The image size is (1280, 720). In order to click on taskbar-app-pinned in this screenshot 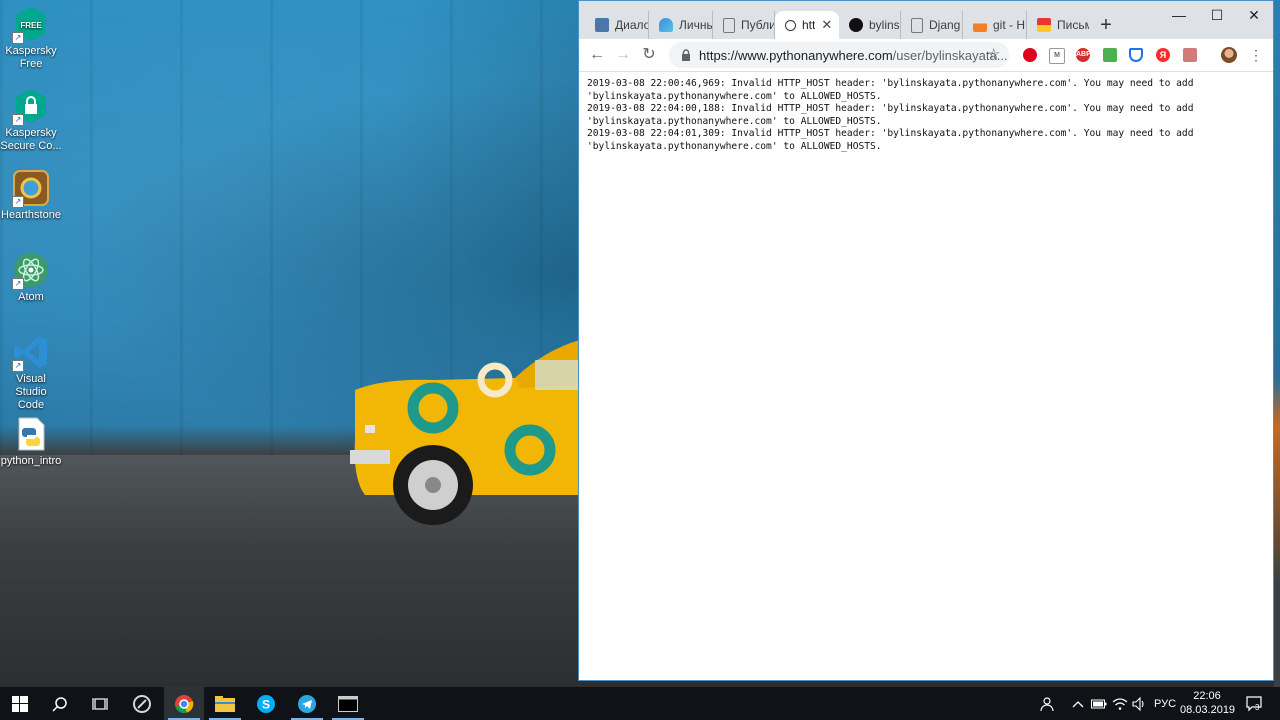, I will do `click(142, 703)`.